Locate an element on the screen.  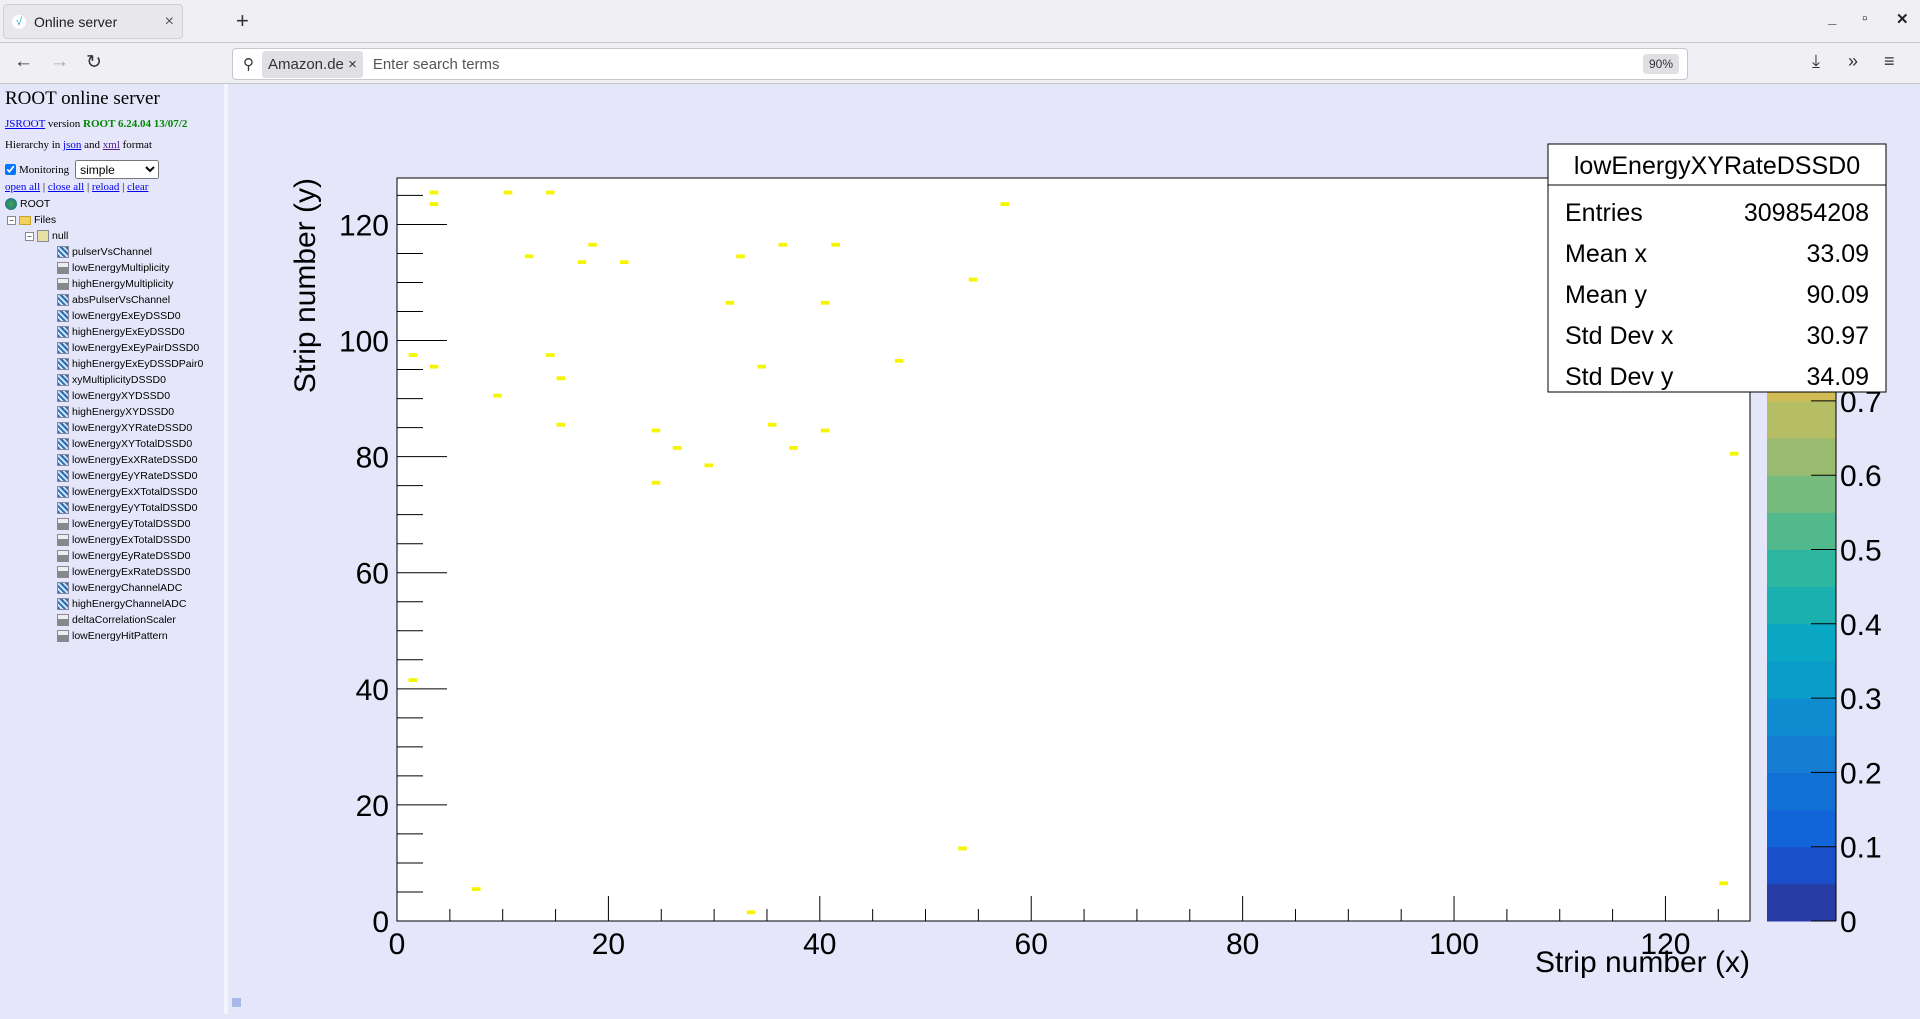
tree-item: lowEnergyExEyDSSD0 is located at coordinates (112, 316).